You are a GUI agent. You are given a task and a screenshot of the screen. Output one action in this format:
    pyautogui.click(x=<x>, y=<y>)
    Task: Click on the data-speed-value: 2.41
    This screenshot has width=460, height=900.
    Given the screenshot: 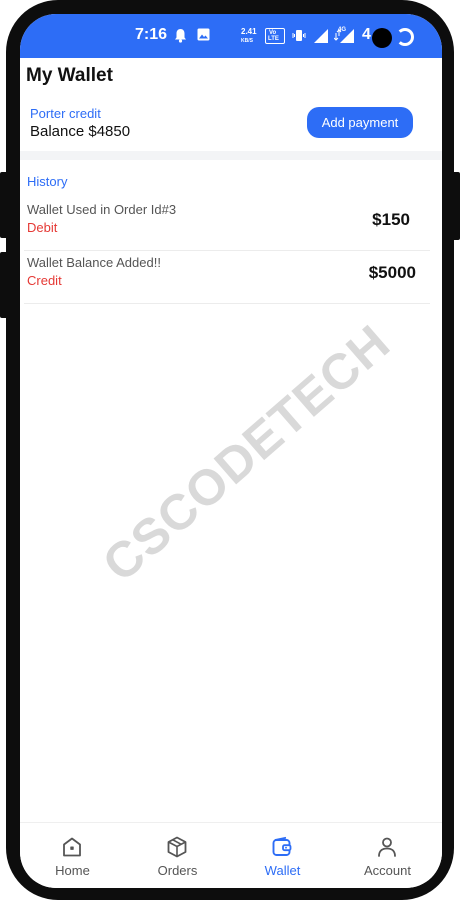 What is the action you would take?
    pyautogui.click(x=249, y=31)
    